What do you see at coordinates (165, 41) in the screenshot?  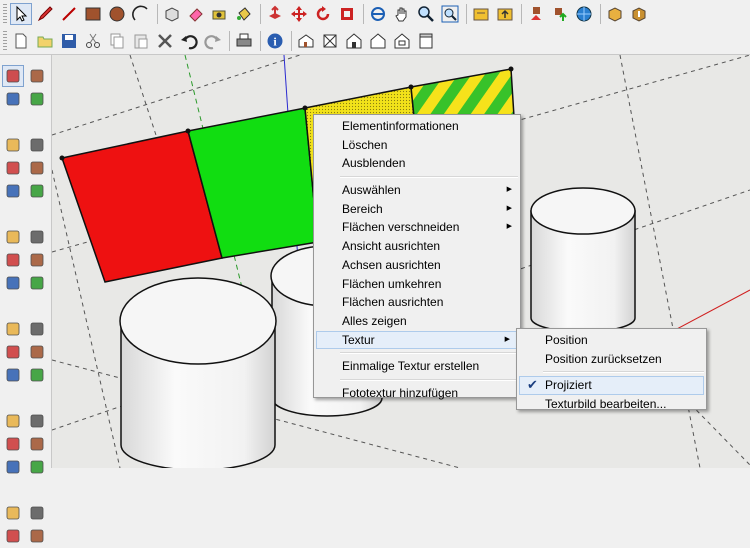 I see `delete-icon` at bounding box center [165, 41].